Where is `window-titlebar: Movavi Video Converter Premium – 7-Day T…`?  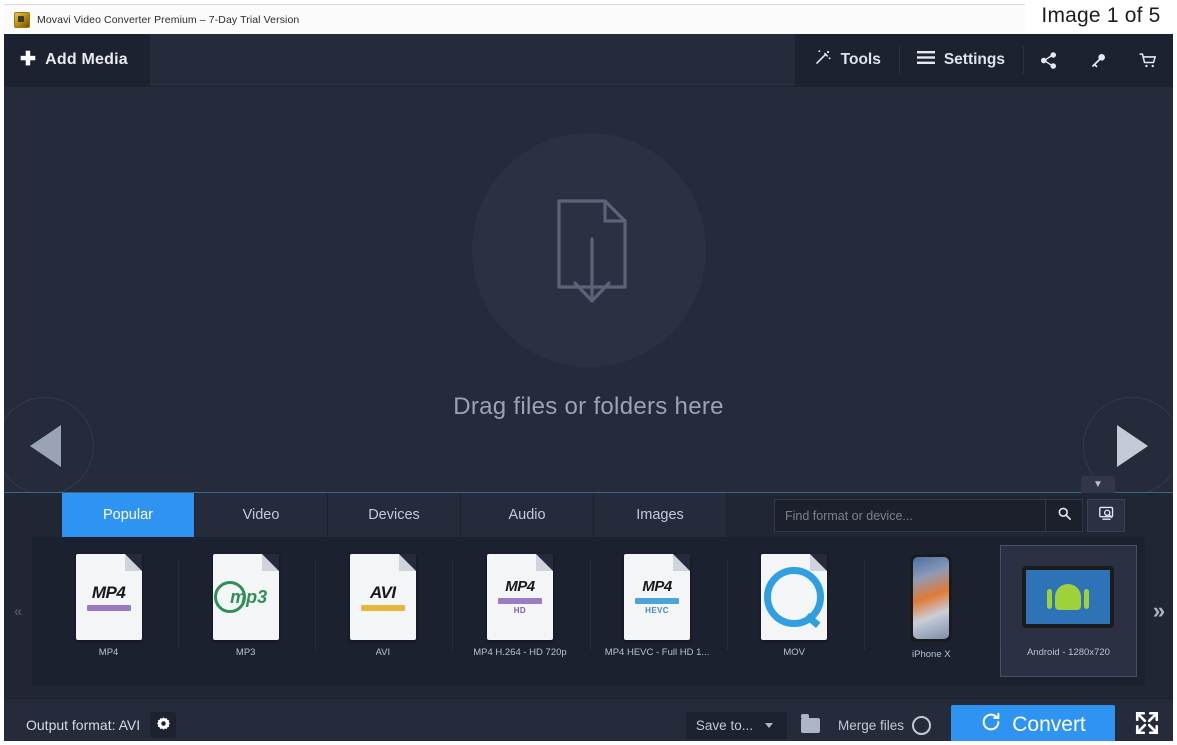
window-titlebar: Movavi Video Converter Premium – 7-Day T… is located at coordinates (588, 19).